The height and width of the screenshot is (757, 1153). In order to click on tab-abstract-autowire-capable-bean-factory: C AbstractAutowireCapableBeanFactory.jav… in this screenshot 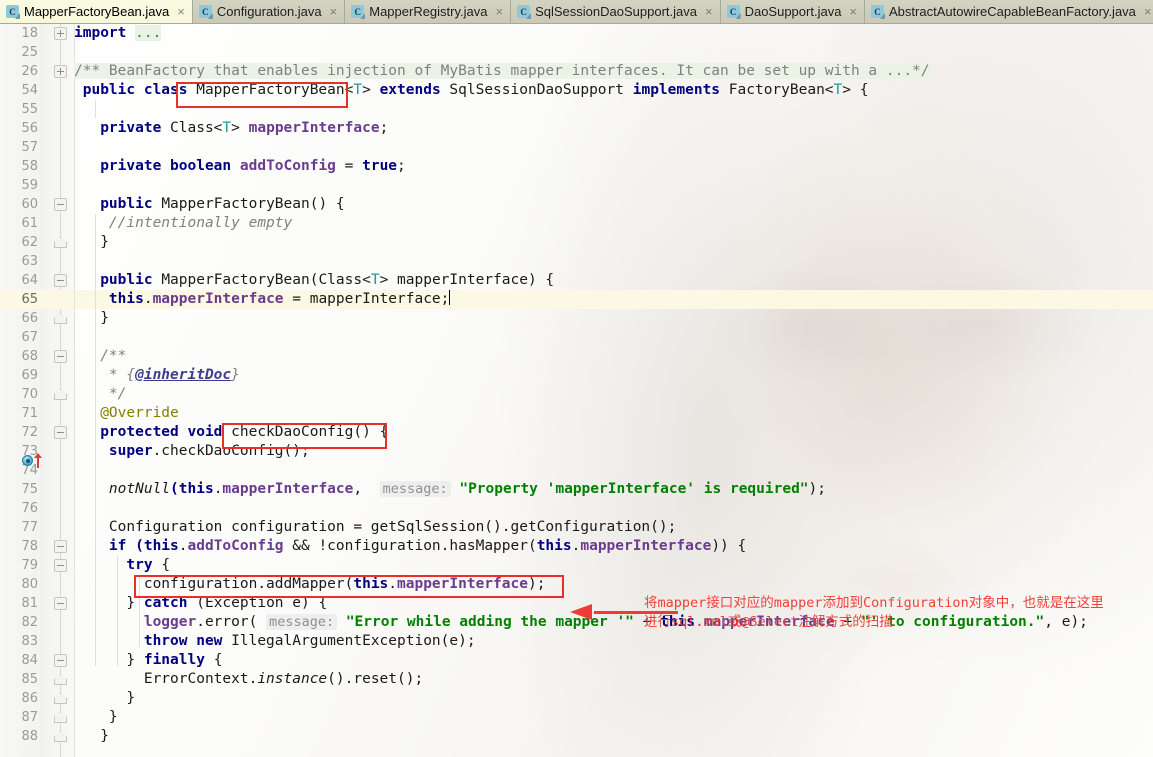, I will do `click(1009, 11)`.